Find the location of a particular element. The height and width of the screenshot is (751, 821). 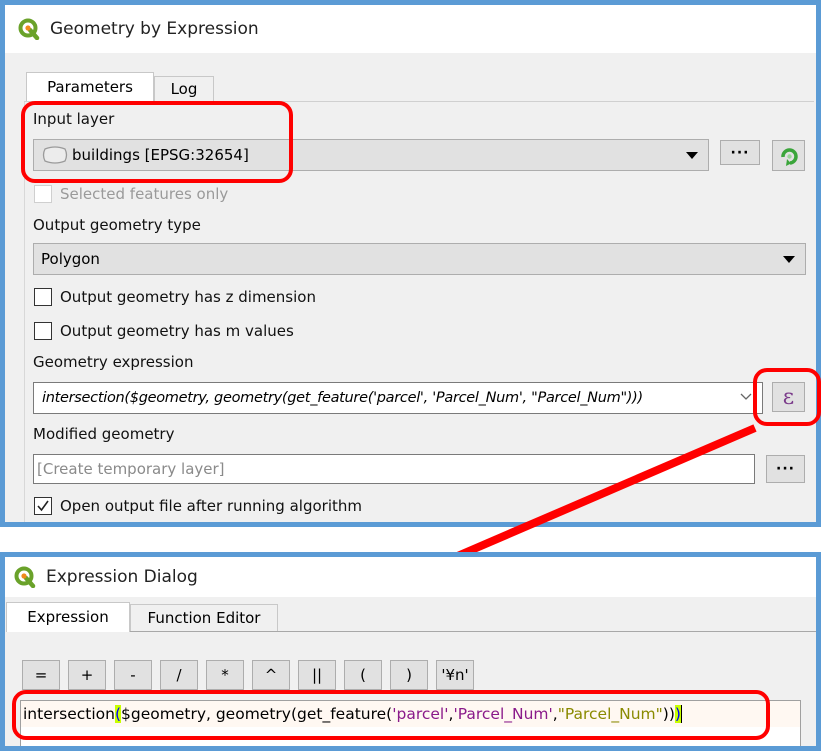

operator-label: ) is located at coordinates (409, 675).